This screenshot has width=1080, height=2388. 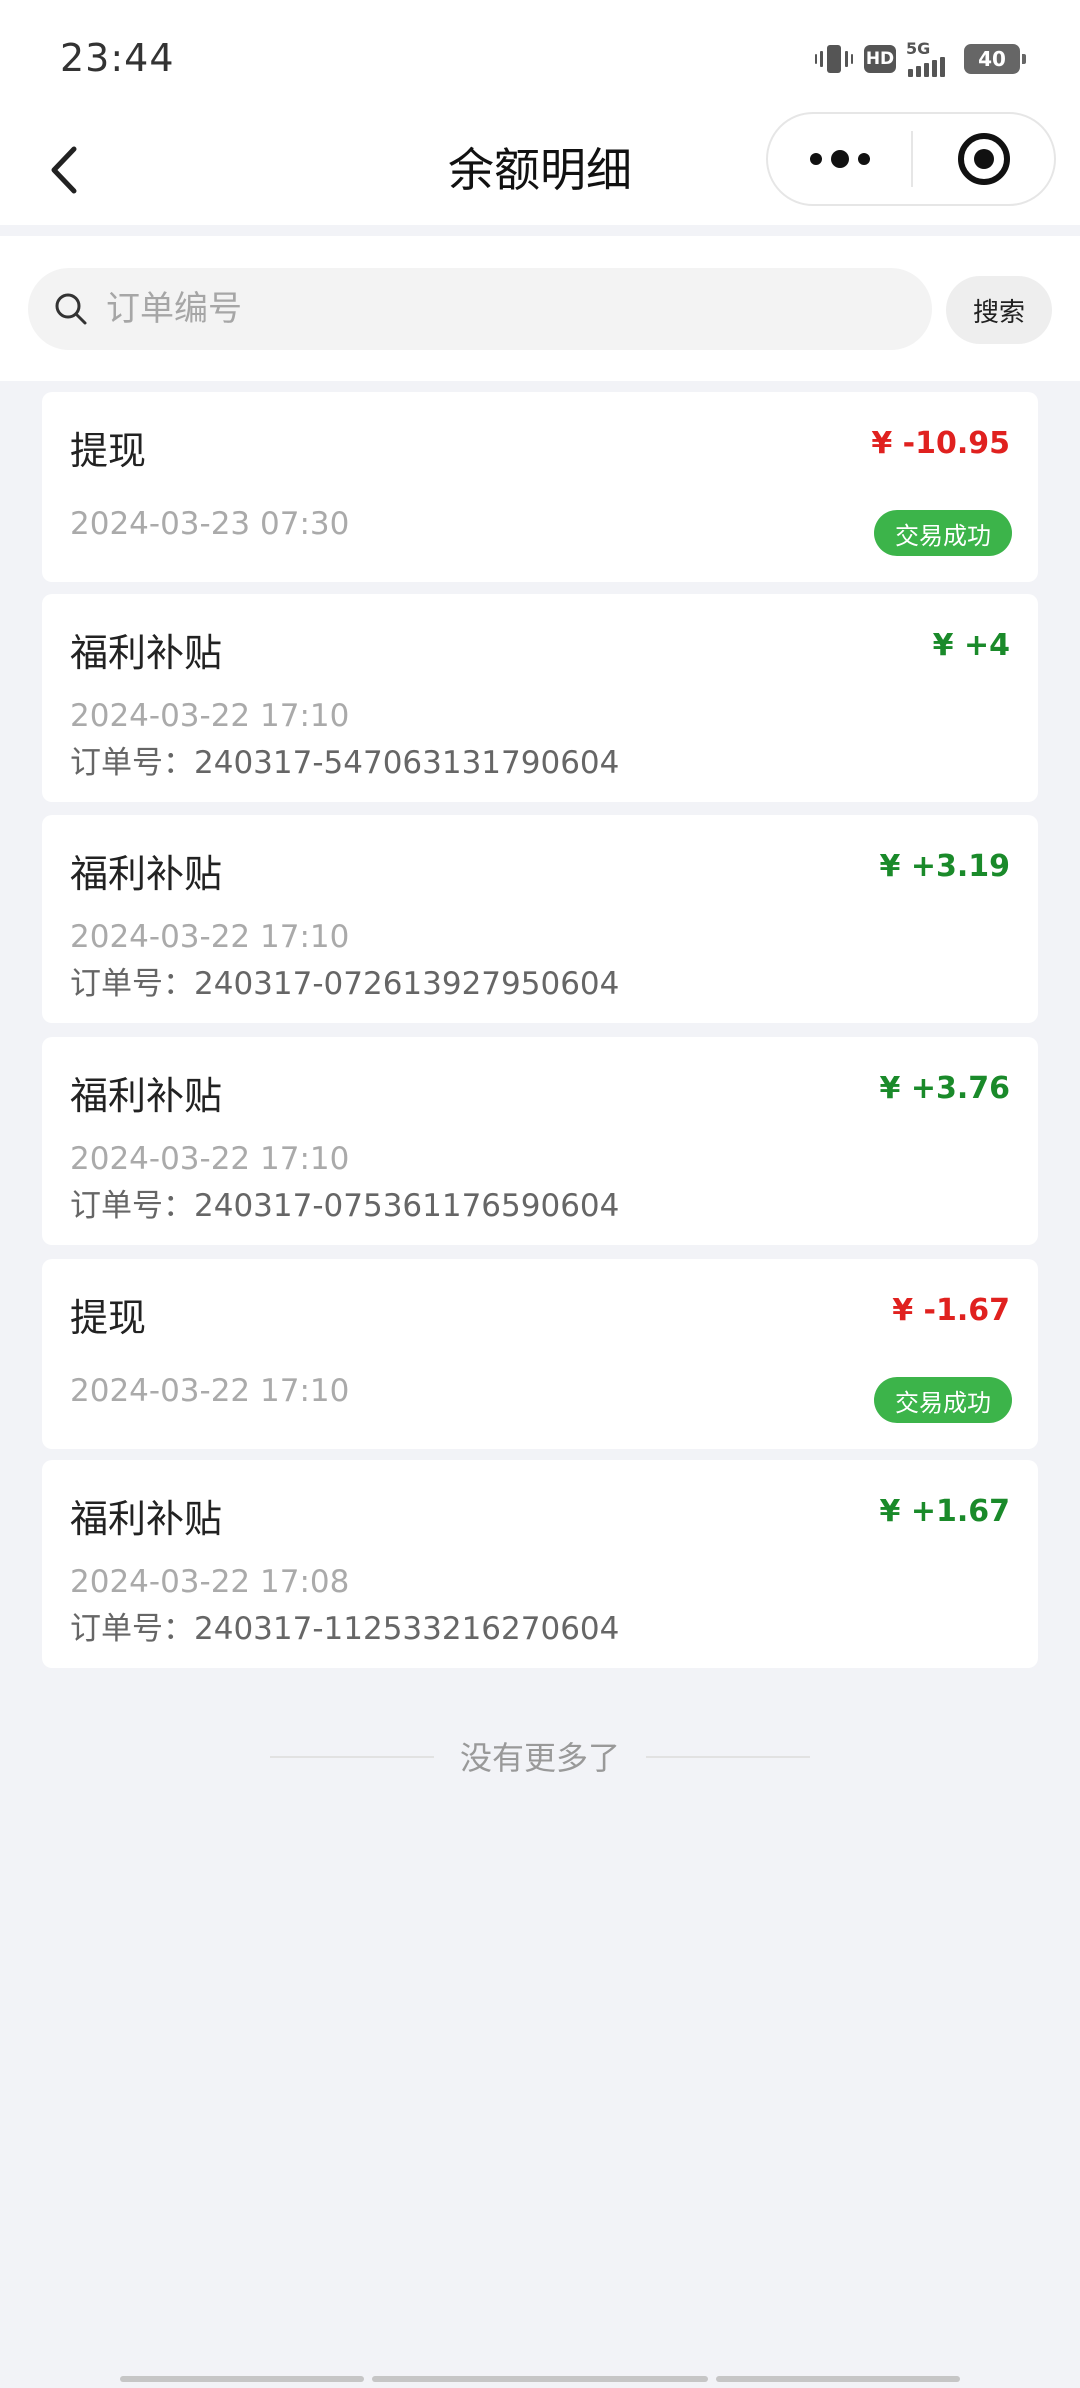 What do you see at coordinates (880, 59) in the screenshot?
I see `hd-icon: HD` at bounding box center [880, 59].